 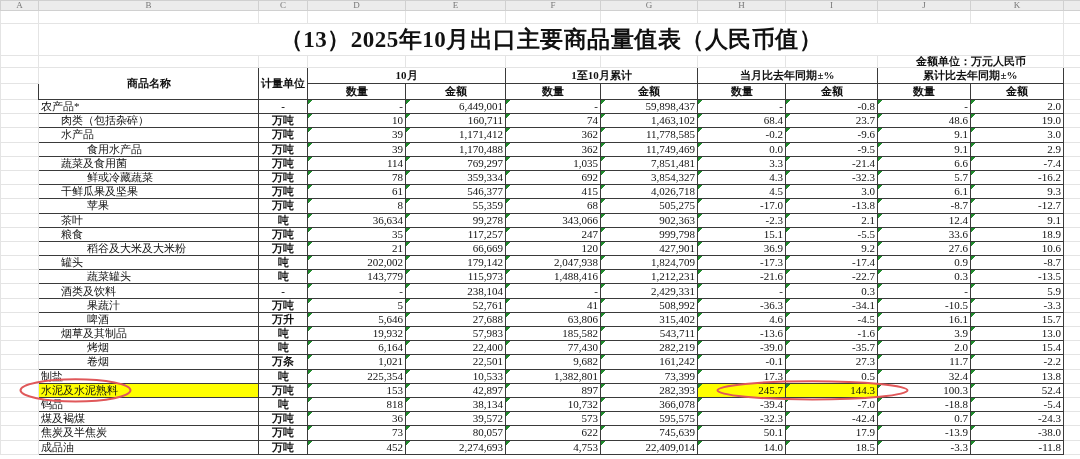 I want to click on table-cell: -13.6, so click(x=741, y=333).